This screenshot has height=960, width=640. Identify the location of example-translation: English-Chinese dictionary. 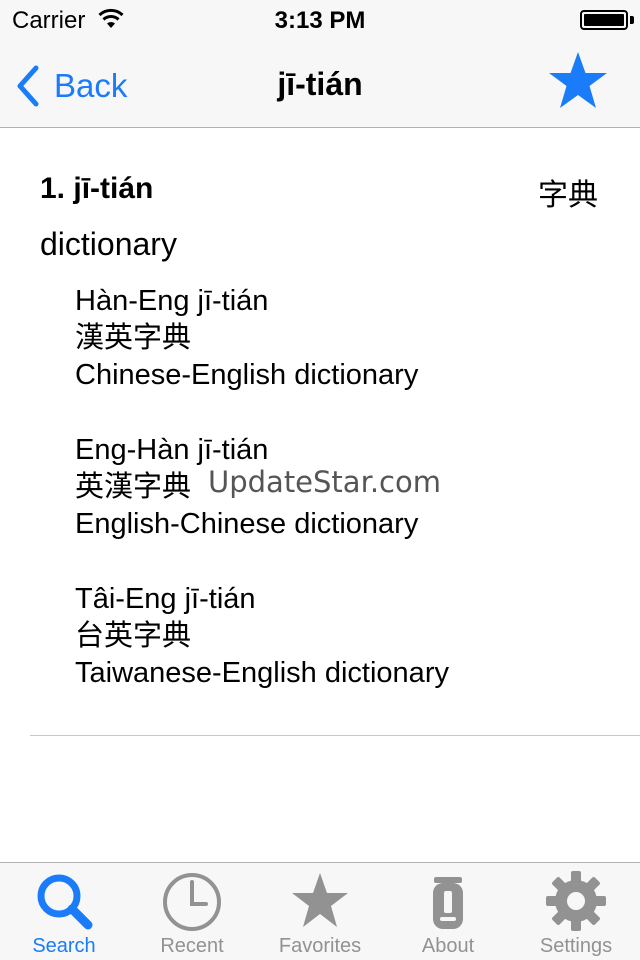
(247, 524).